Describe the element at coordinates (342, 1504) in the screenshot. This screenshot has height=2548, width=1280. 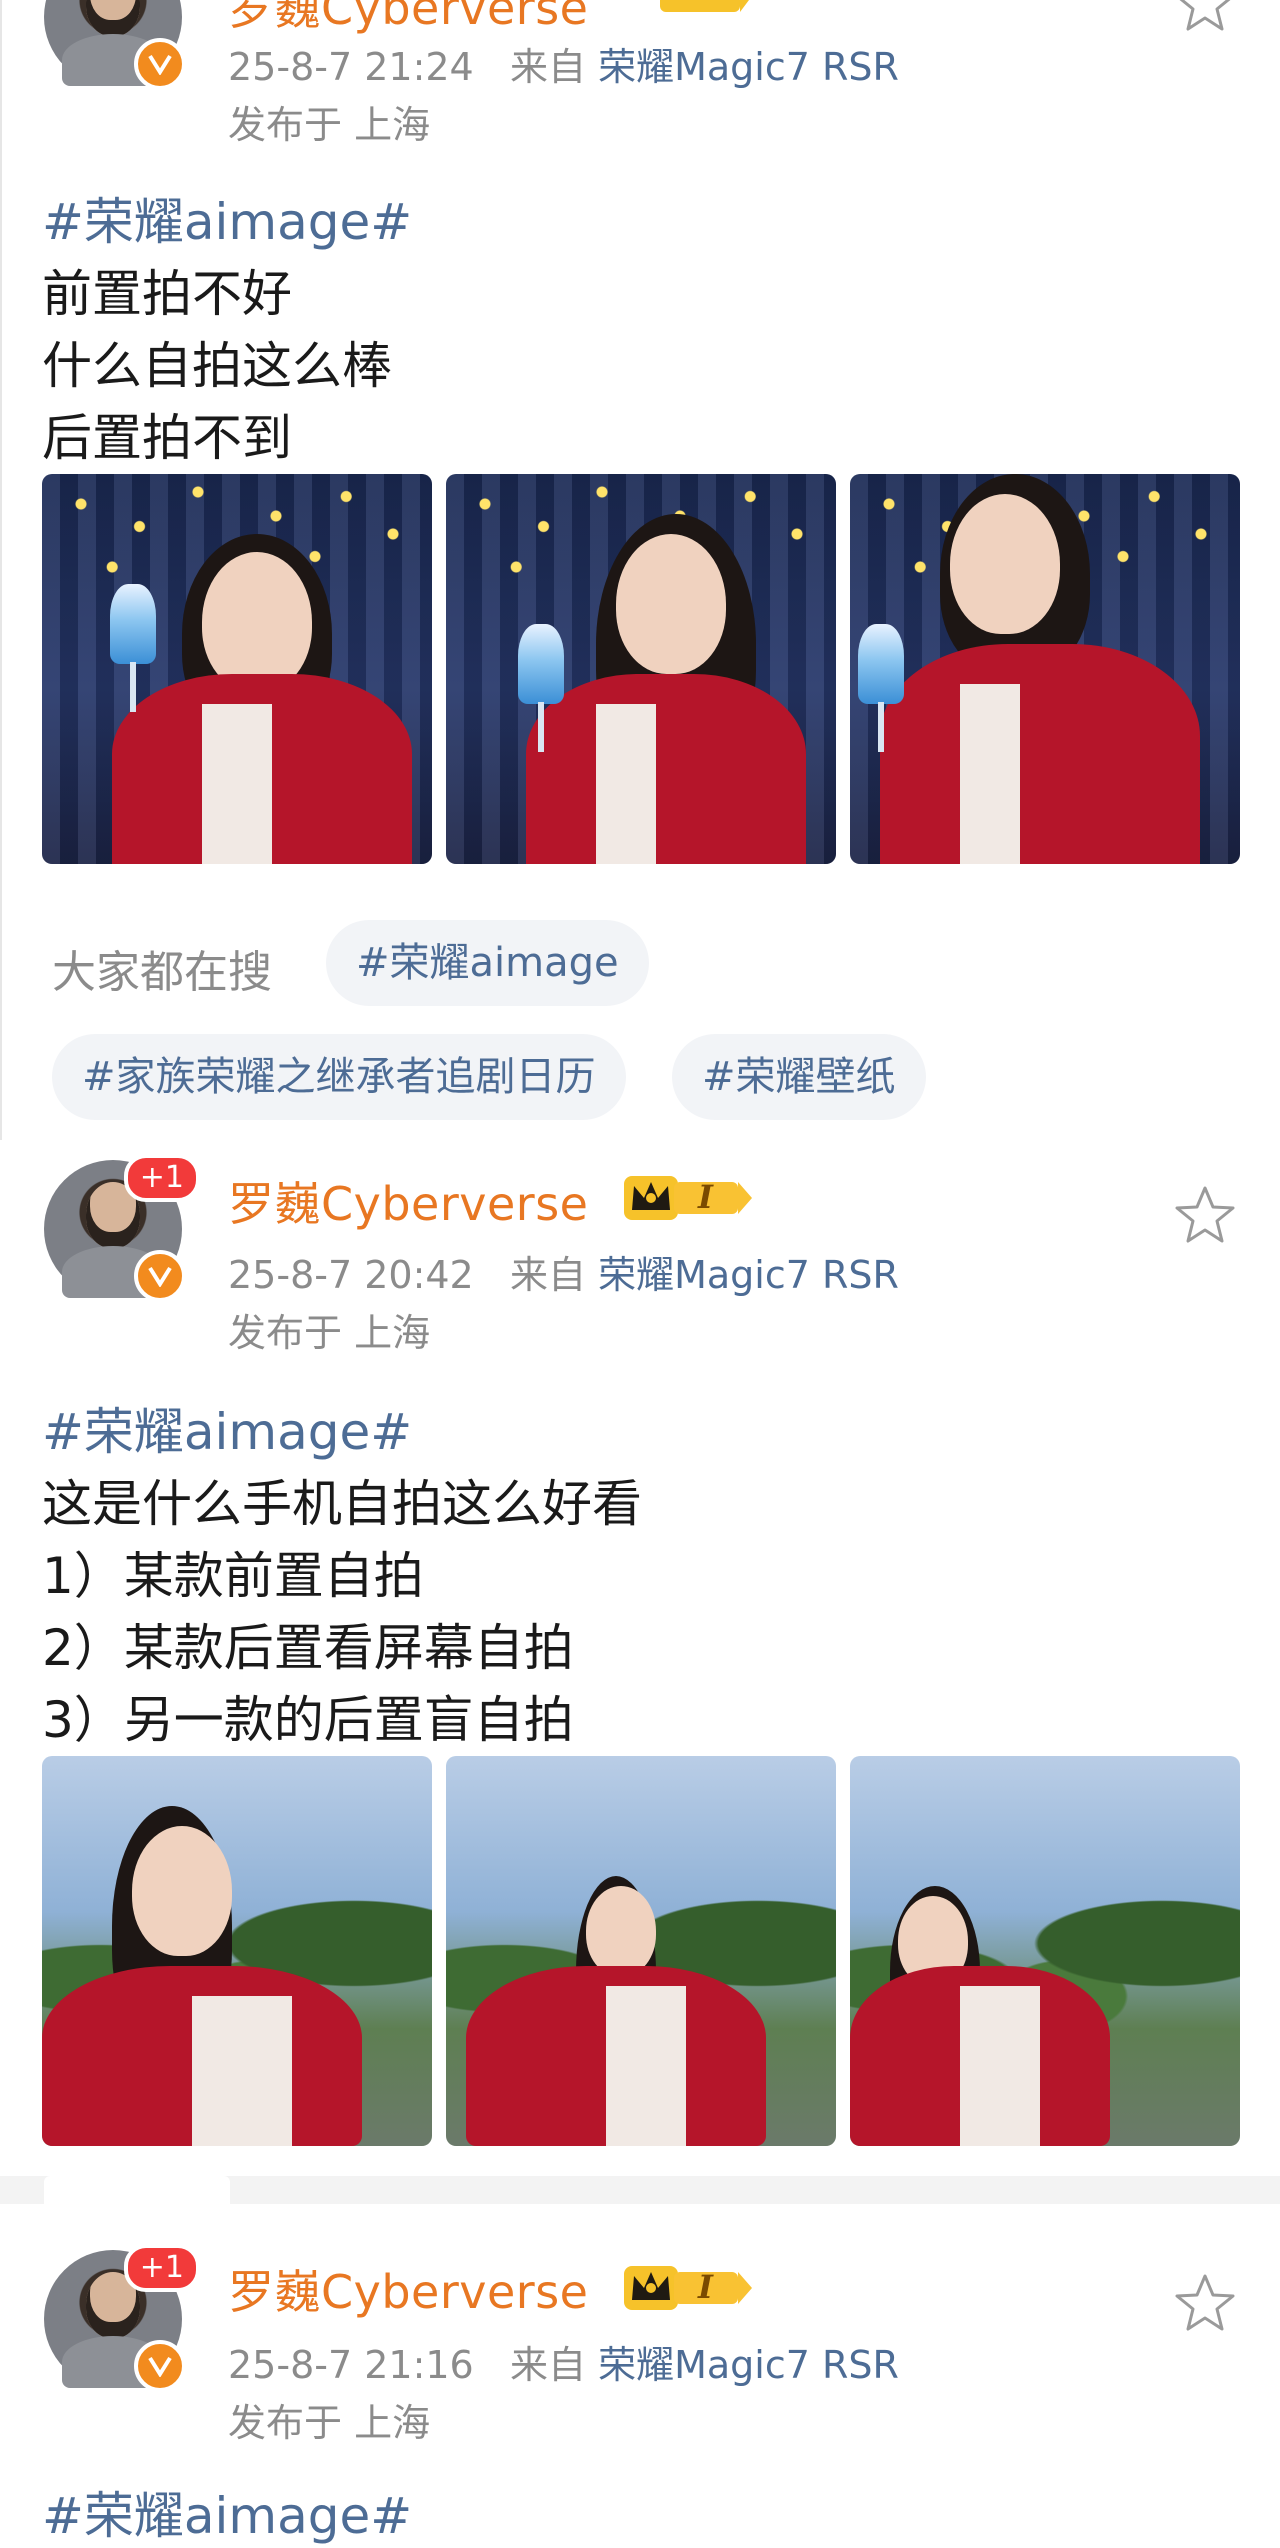
I see `post-text-line: 这是什么手机自拍这么好看` at that location.